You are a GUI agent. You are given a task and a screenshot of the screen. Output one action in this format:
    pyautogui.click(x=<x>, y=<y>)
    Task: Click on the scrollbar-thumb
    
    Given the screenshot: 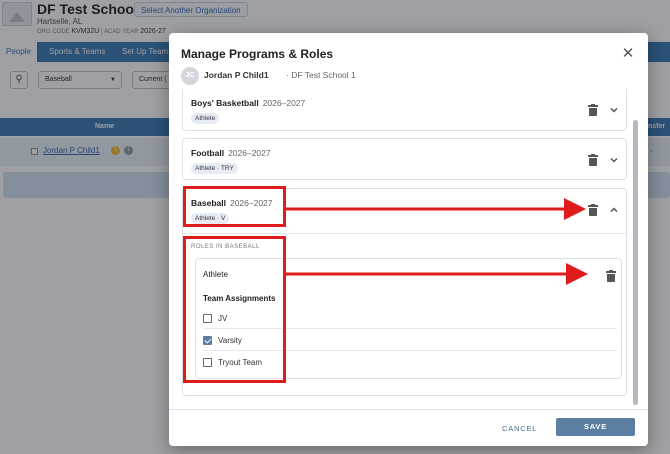 What is the action you would take?
    pyautogui.click(x=635, y=262)
    